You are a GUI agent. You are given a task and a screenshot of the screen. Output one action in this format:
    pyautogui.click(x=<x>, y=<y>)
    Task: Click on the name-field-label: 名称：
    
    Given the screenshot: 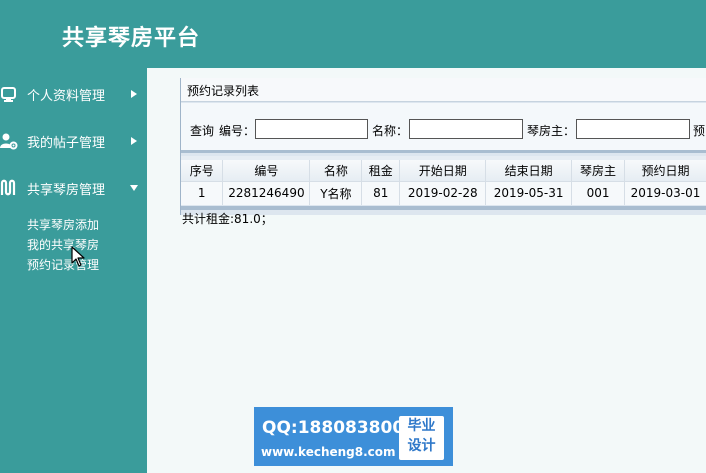 What is the action you would take?
    pyautogui.click(x=390, y=131)
    